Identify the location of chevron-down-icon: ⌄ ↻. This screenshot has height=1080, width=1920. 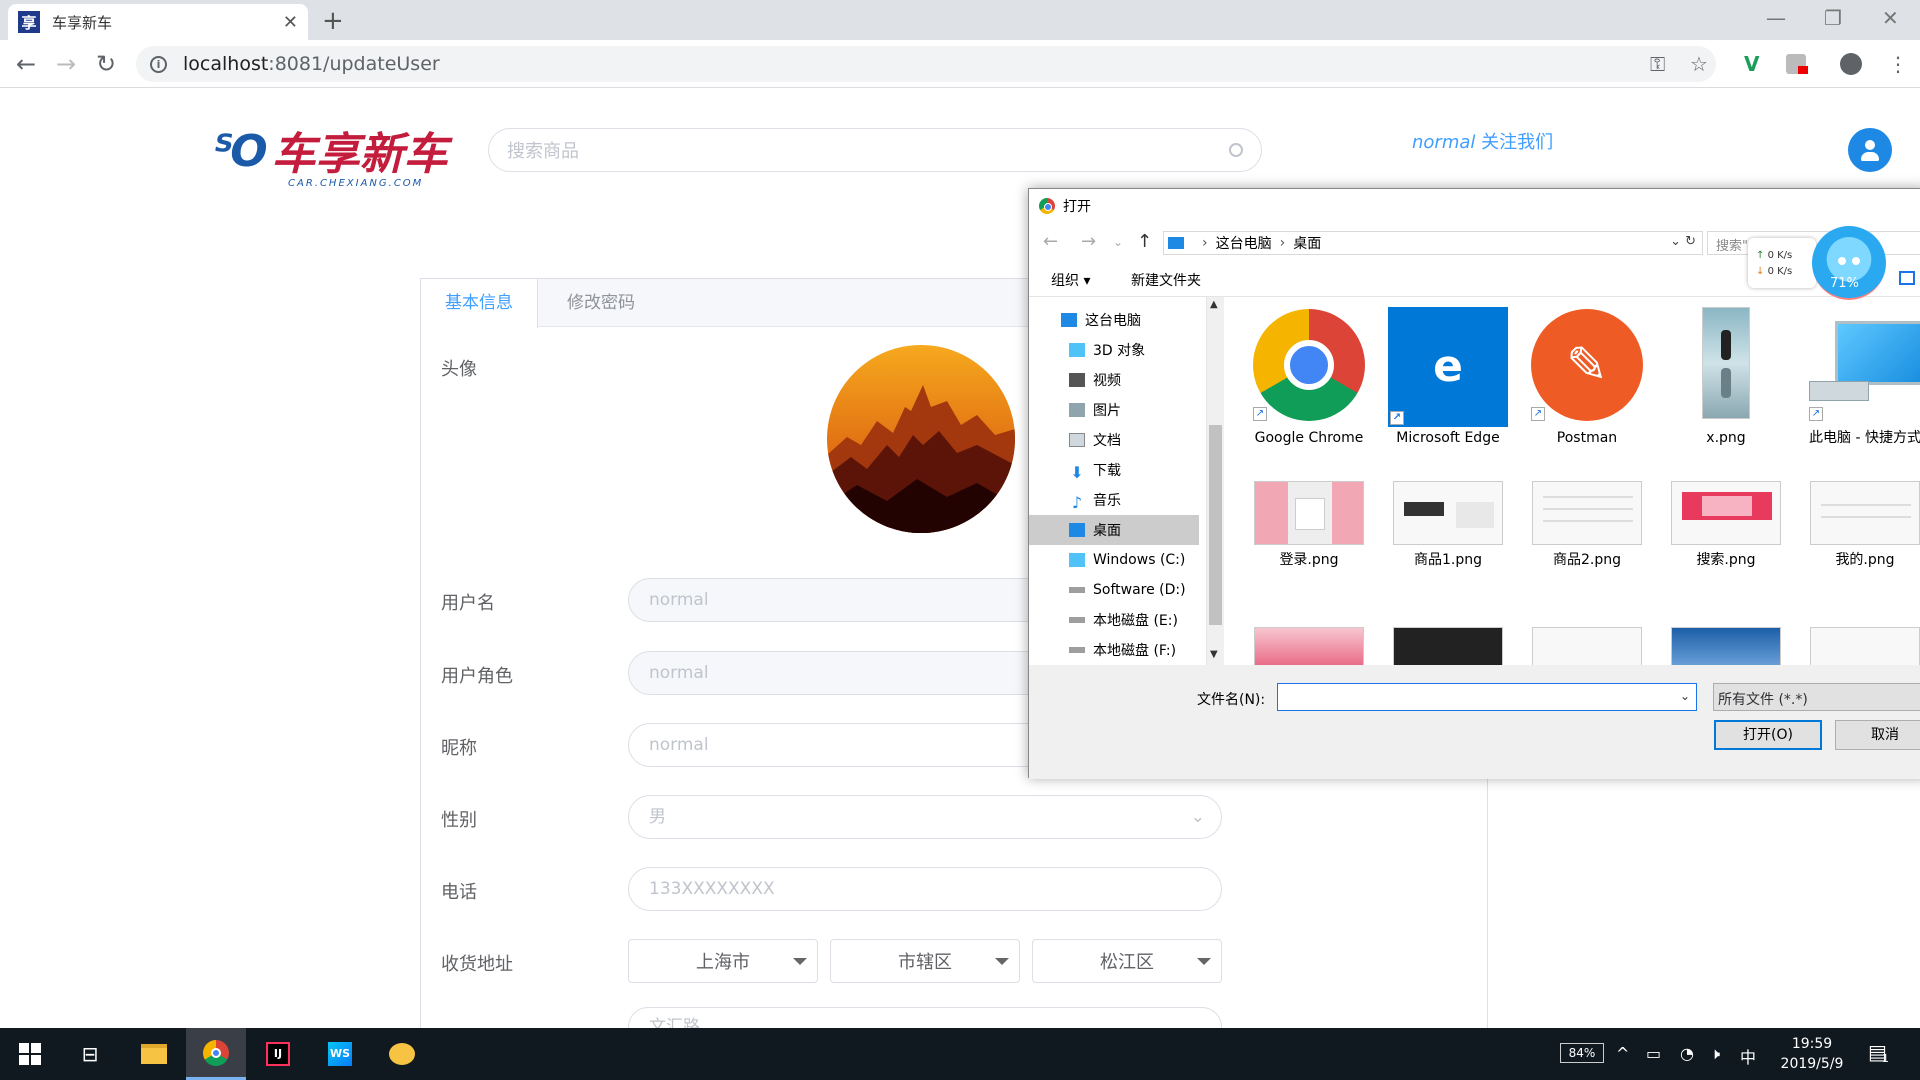
(1683, 241).